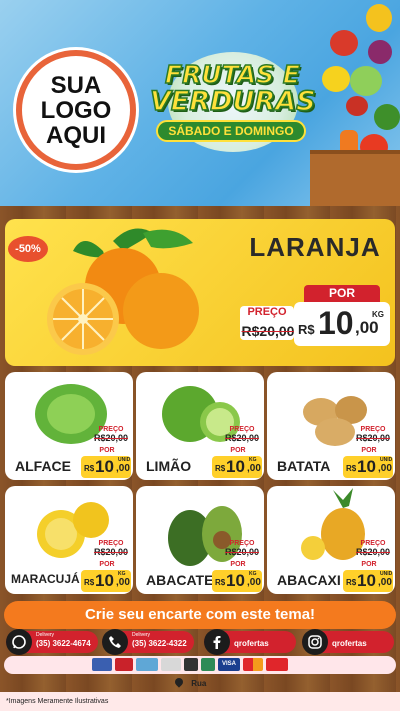 This screenshot has height=711, width=400. I want to click on visa-icon: VISA, so click(229, 664).